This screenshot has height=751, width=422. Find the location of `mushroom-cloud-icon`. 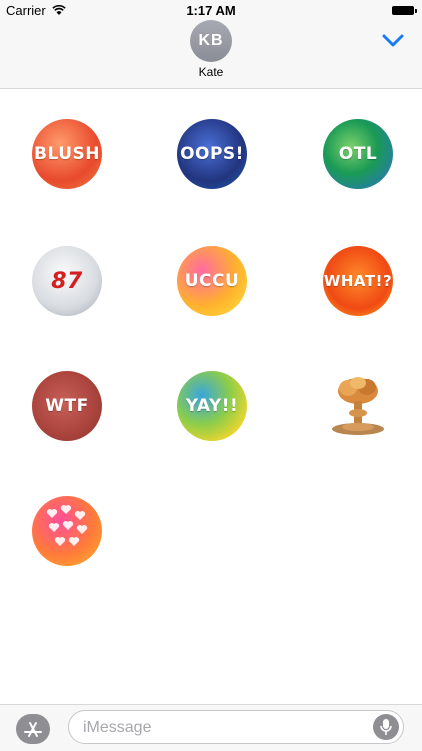

mushroom-cloud-icon is located at coordinates (358, 406).